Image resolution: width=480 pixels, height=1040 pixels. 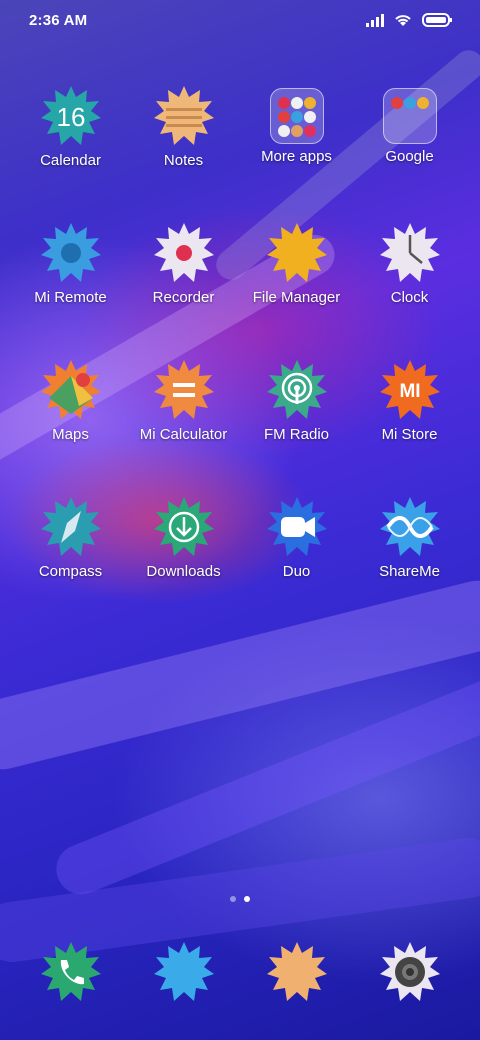 I want to click on recorder-icon, so click(x=183, y=252).